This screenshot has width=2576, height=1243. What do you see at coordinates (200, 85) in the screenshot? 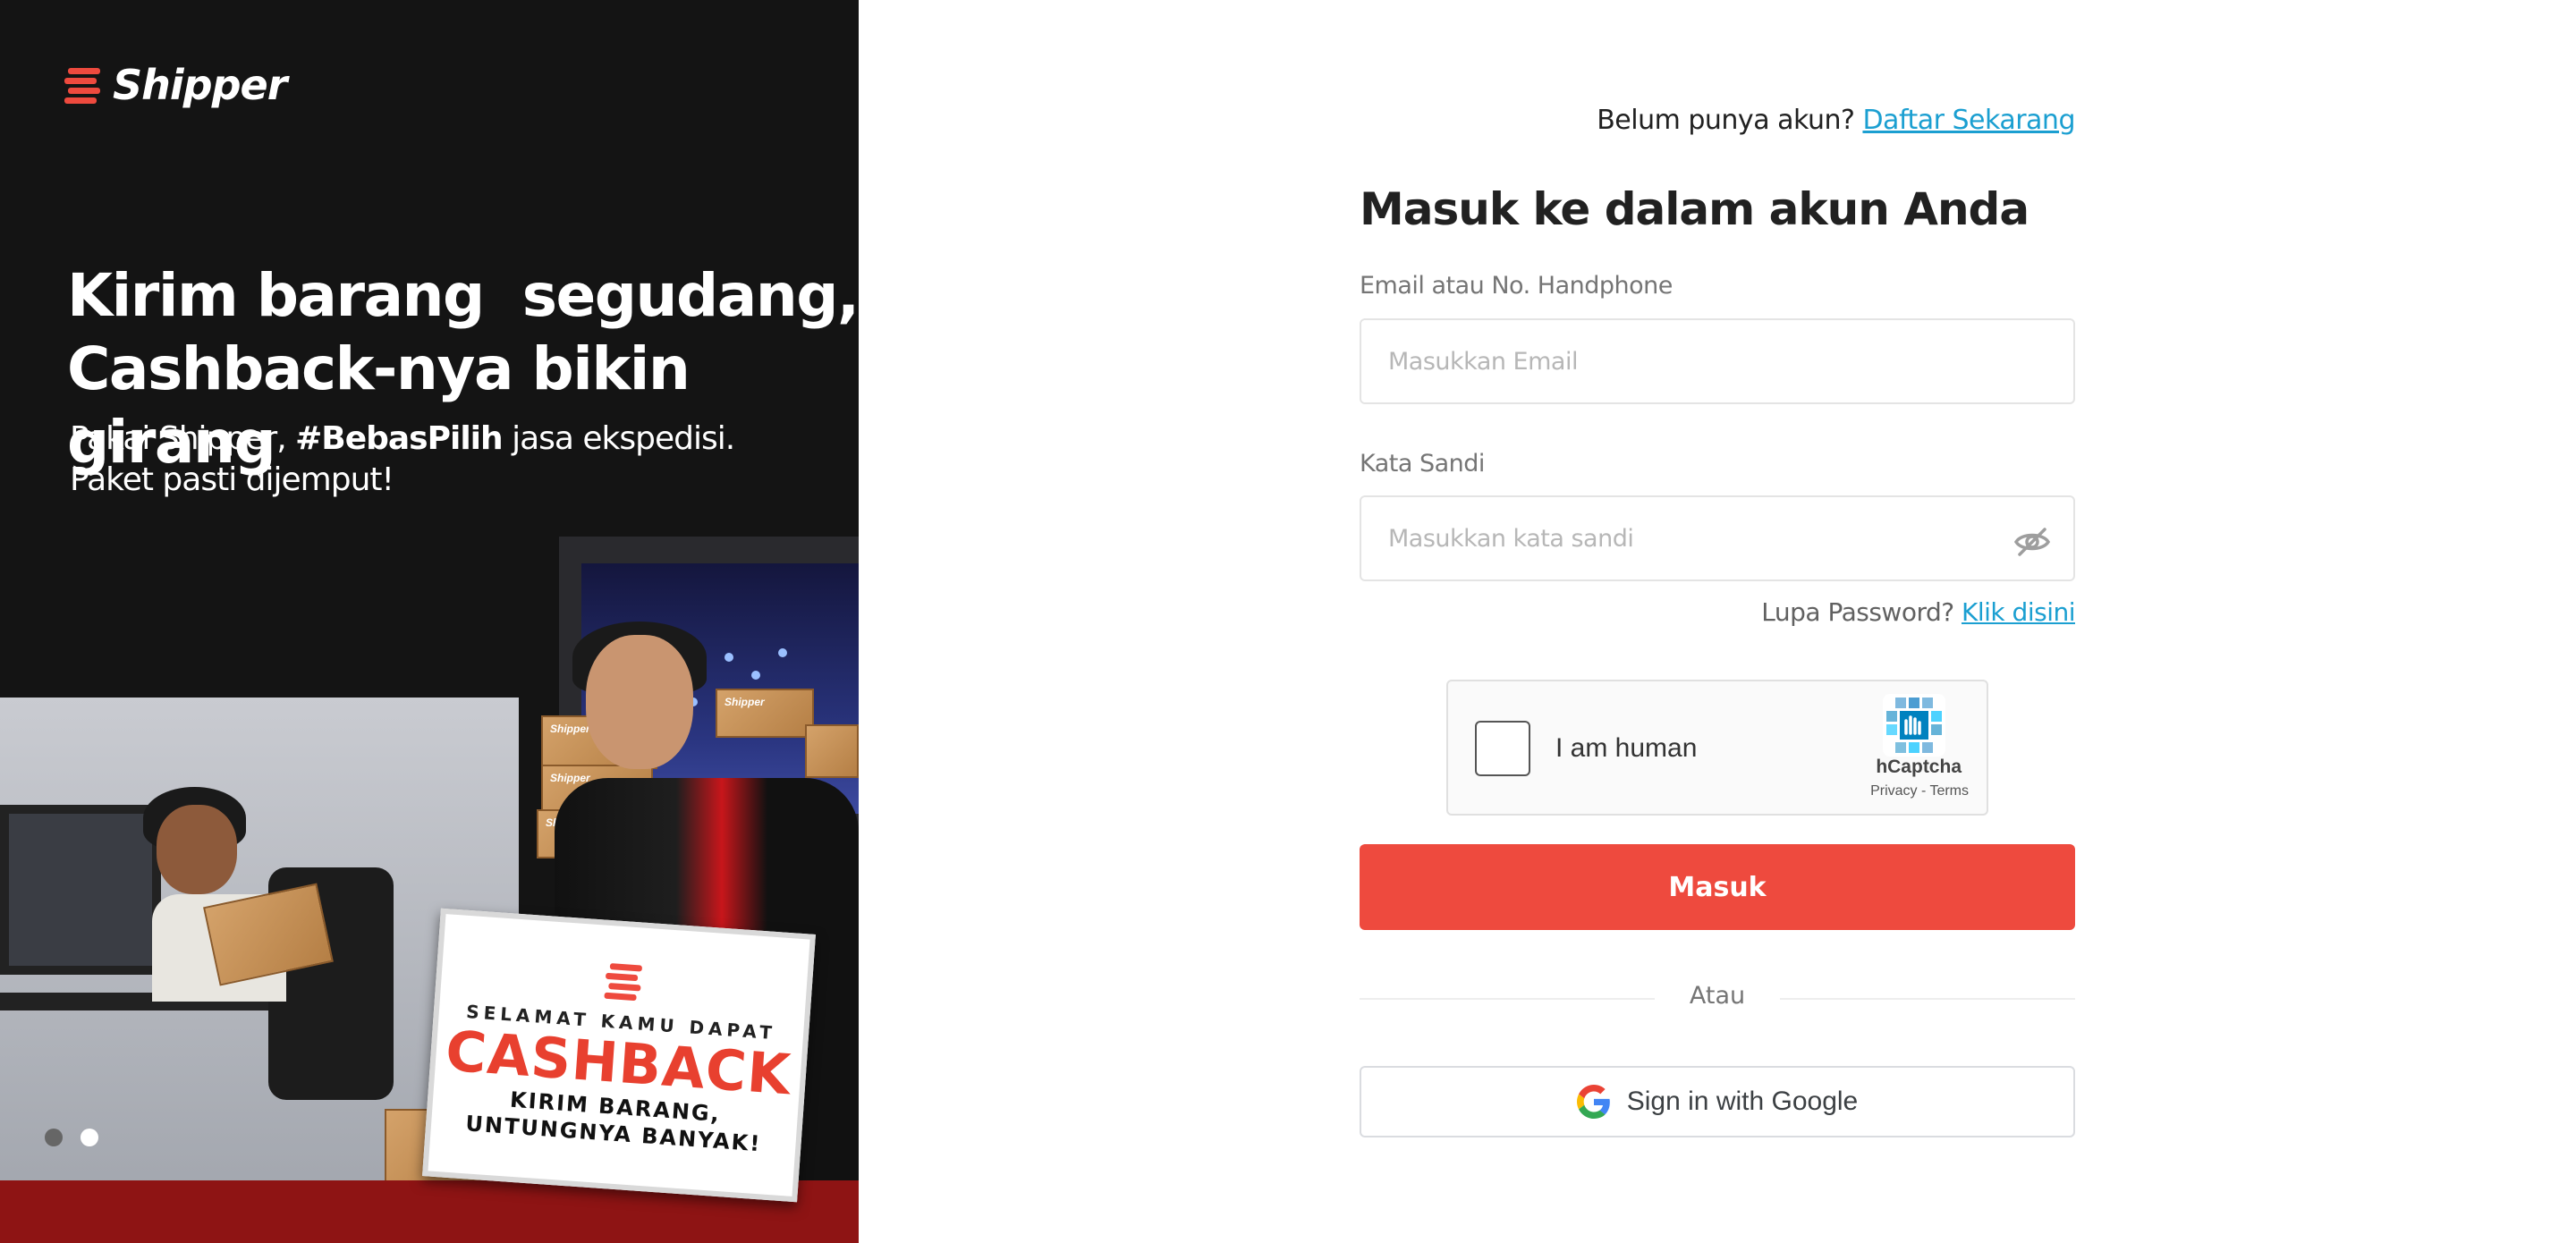
I see `logo-wordmark: Shipper` at bounding box center [200, 85].